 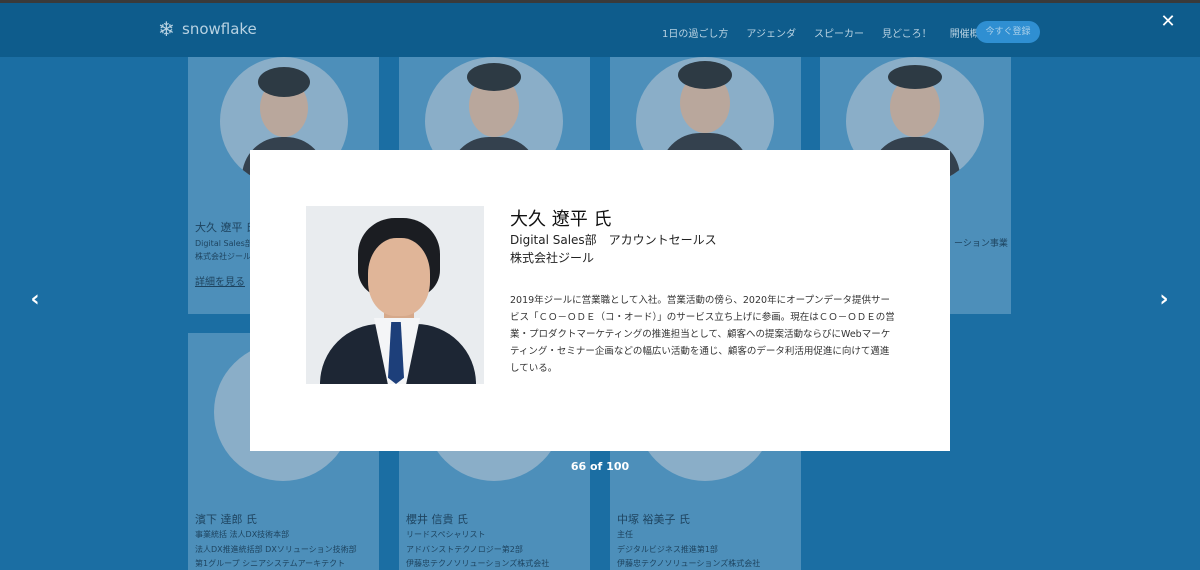 I want to click on speaker-dept: デジタルビジネス推進第1部, so click(x=667, y=549).